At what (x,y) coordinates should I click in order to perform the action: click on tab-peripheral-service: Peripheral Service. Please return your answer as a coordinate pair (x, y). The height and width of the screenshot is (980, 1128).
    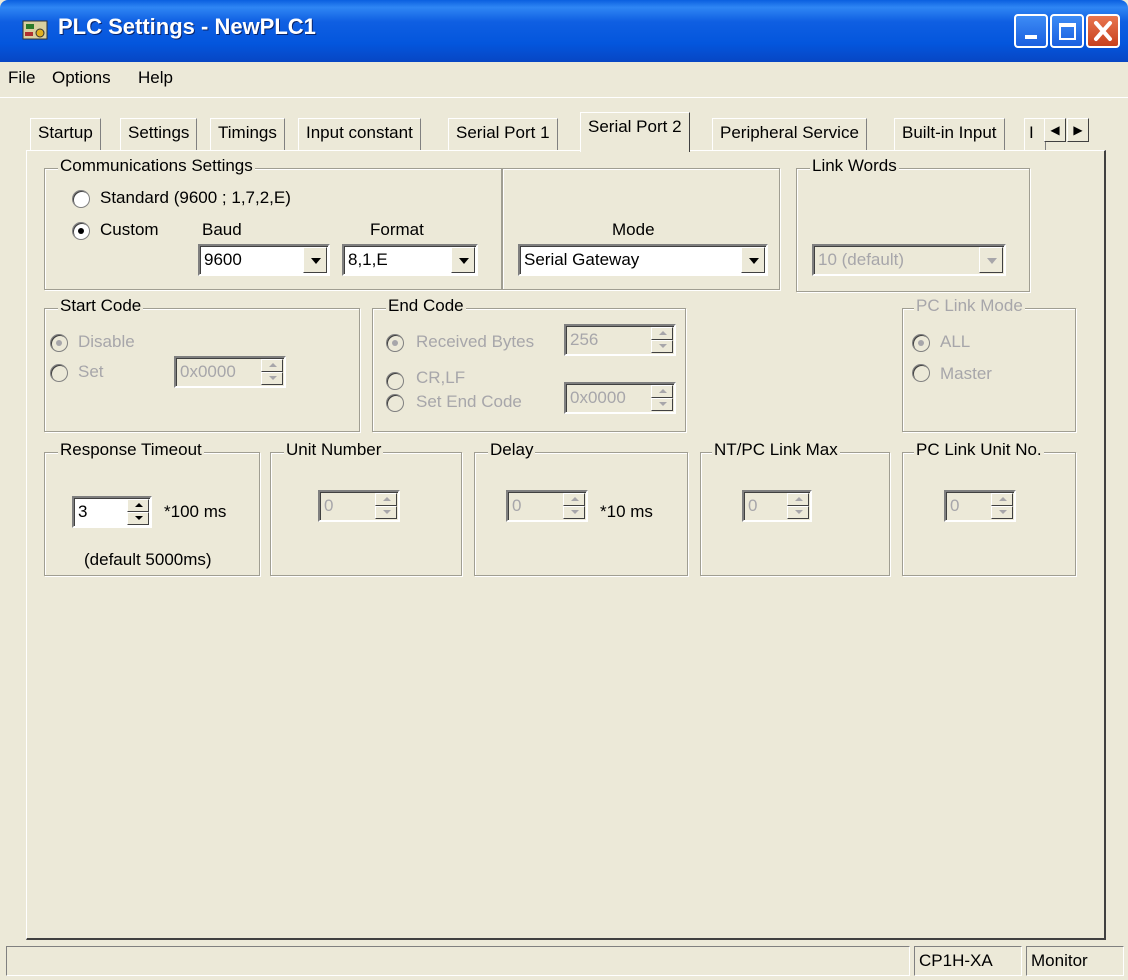
    Looking at the image, I should click on (789, 134).